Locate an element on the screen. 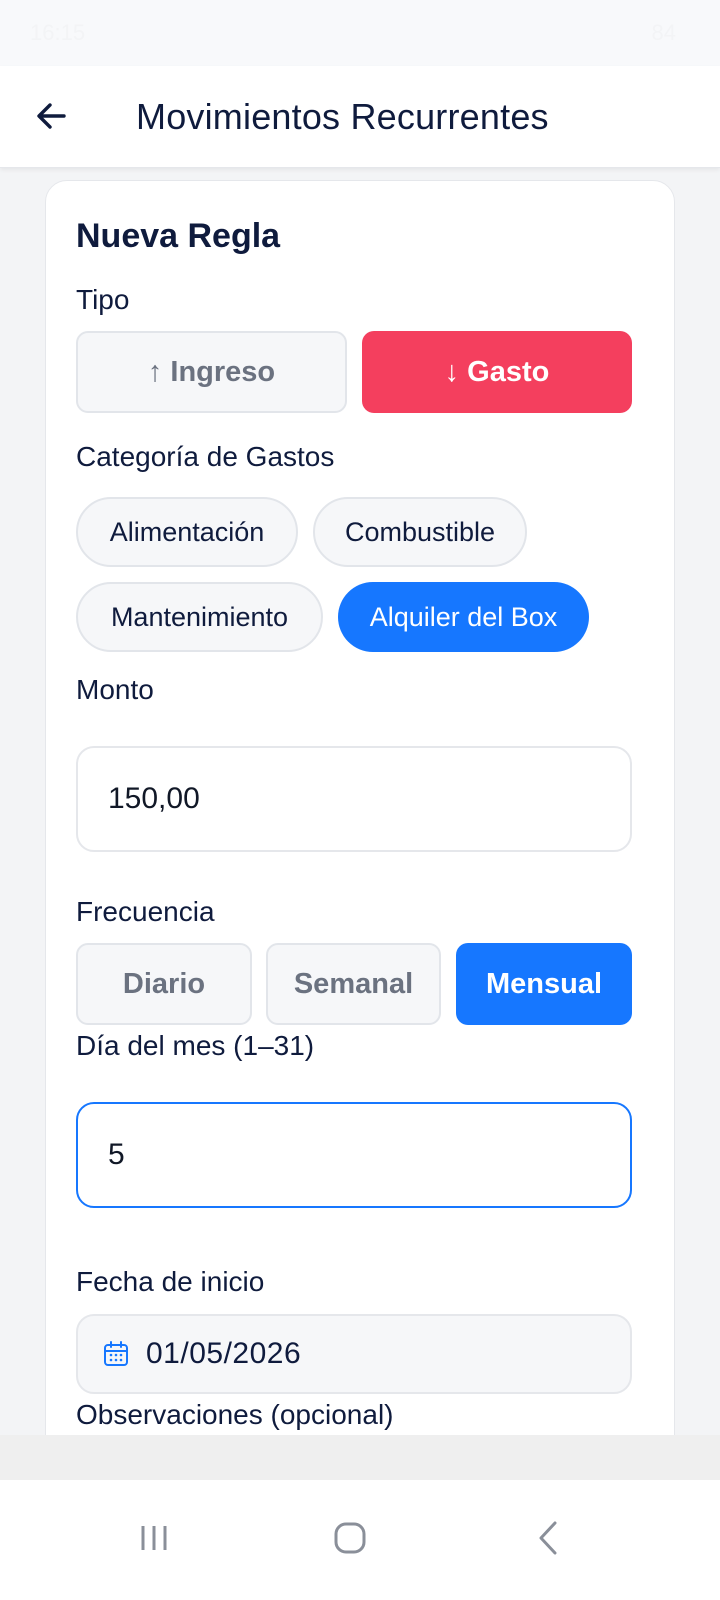  bottom-overlay is located at coordinates (360, 1457).